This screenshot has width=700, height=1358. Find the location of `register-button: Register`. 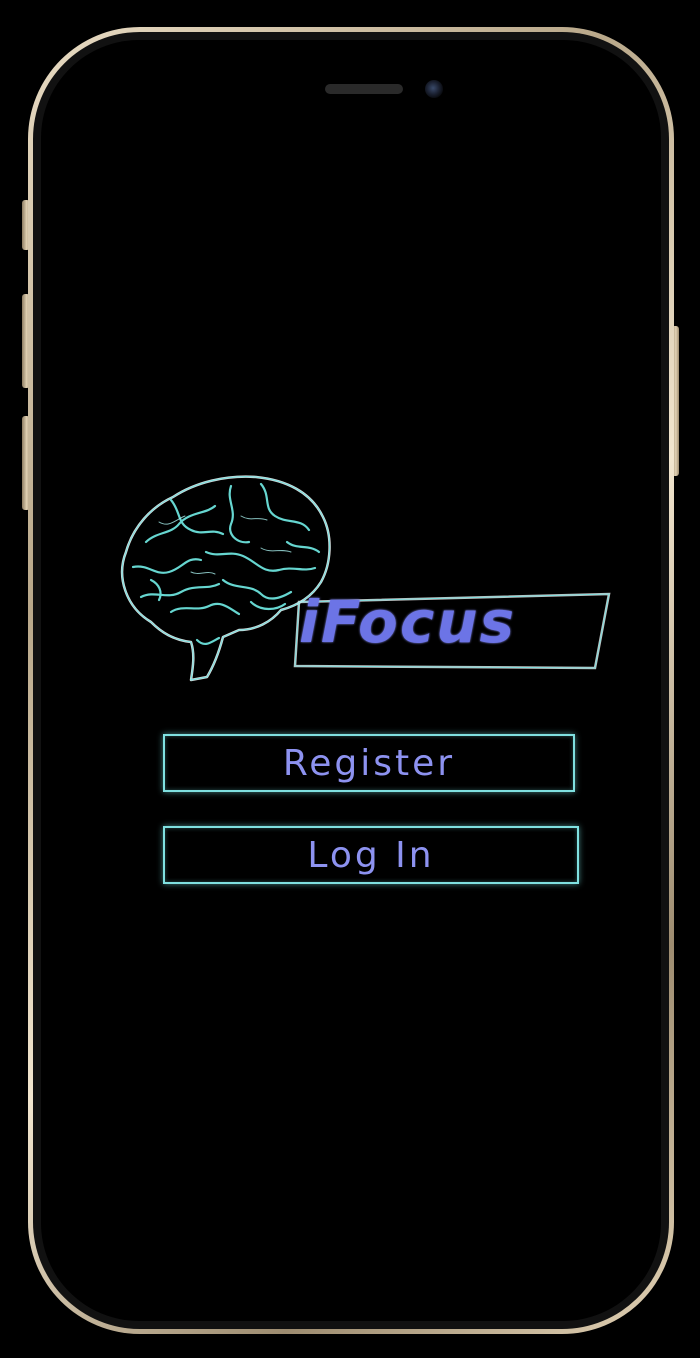

register-button: Register is located at coordinates (369, 763).